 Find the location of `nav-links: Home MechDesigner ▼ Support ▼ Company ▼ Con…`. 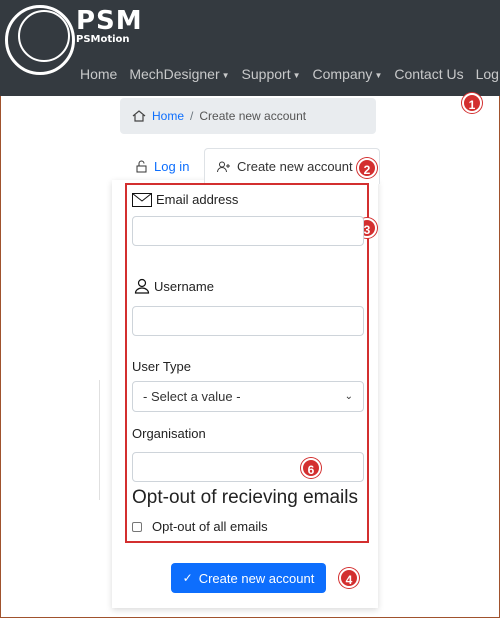

nav-links: Home MechDesigner ▼ Support ▼ Company ▼ Con… is located at coordinates (290, 74).